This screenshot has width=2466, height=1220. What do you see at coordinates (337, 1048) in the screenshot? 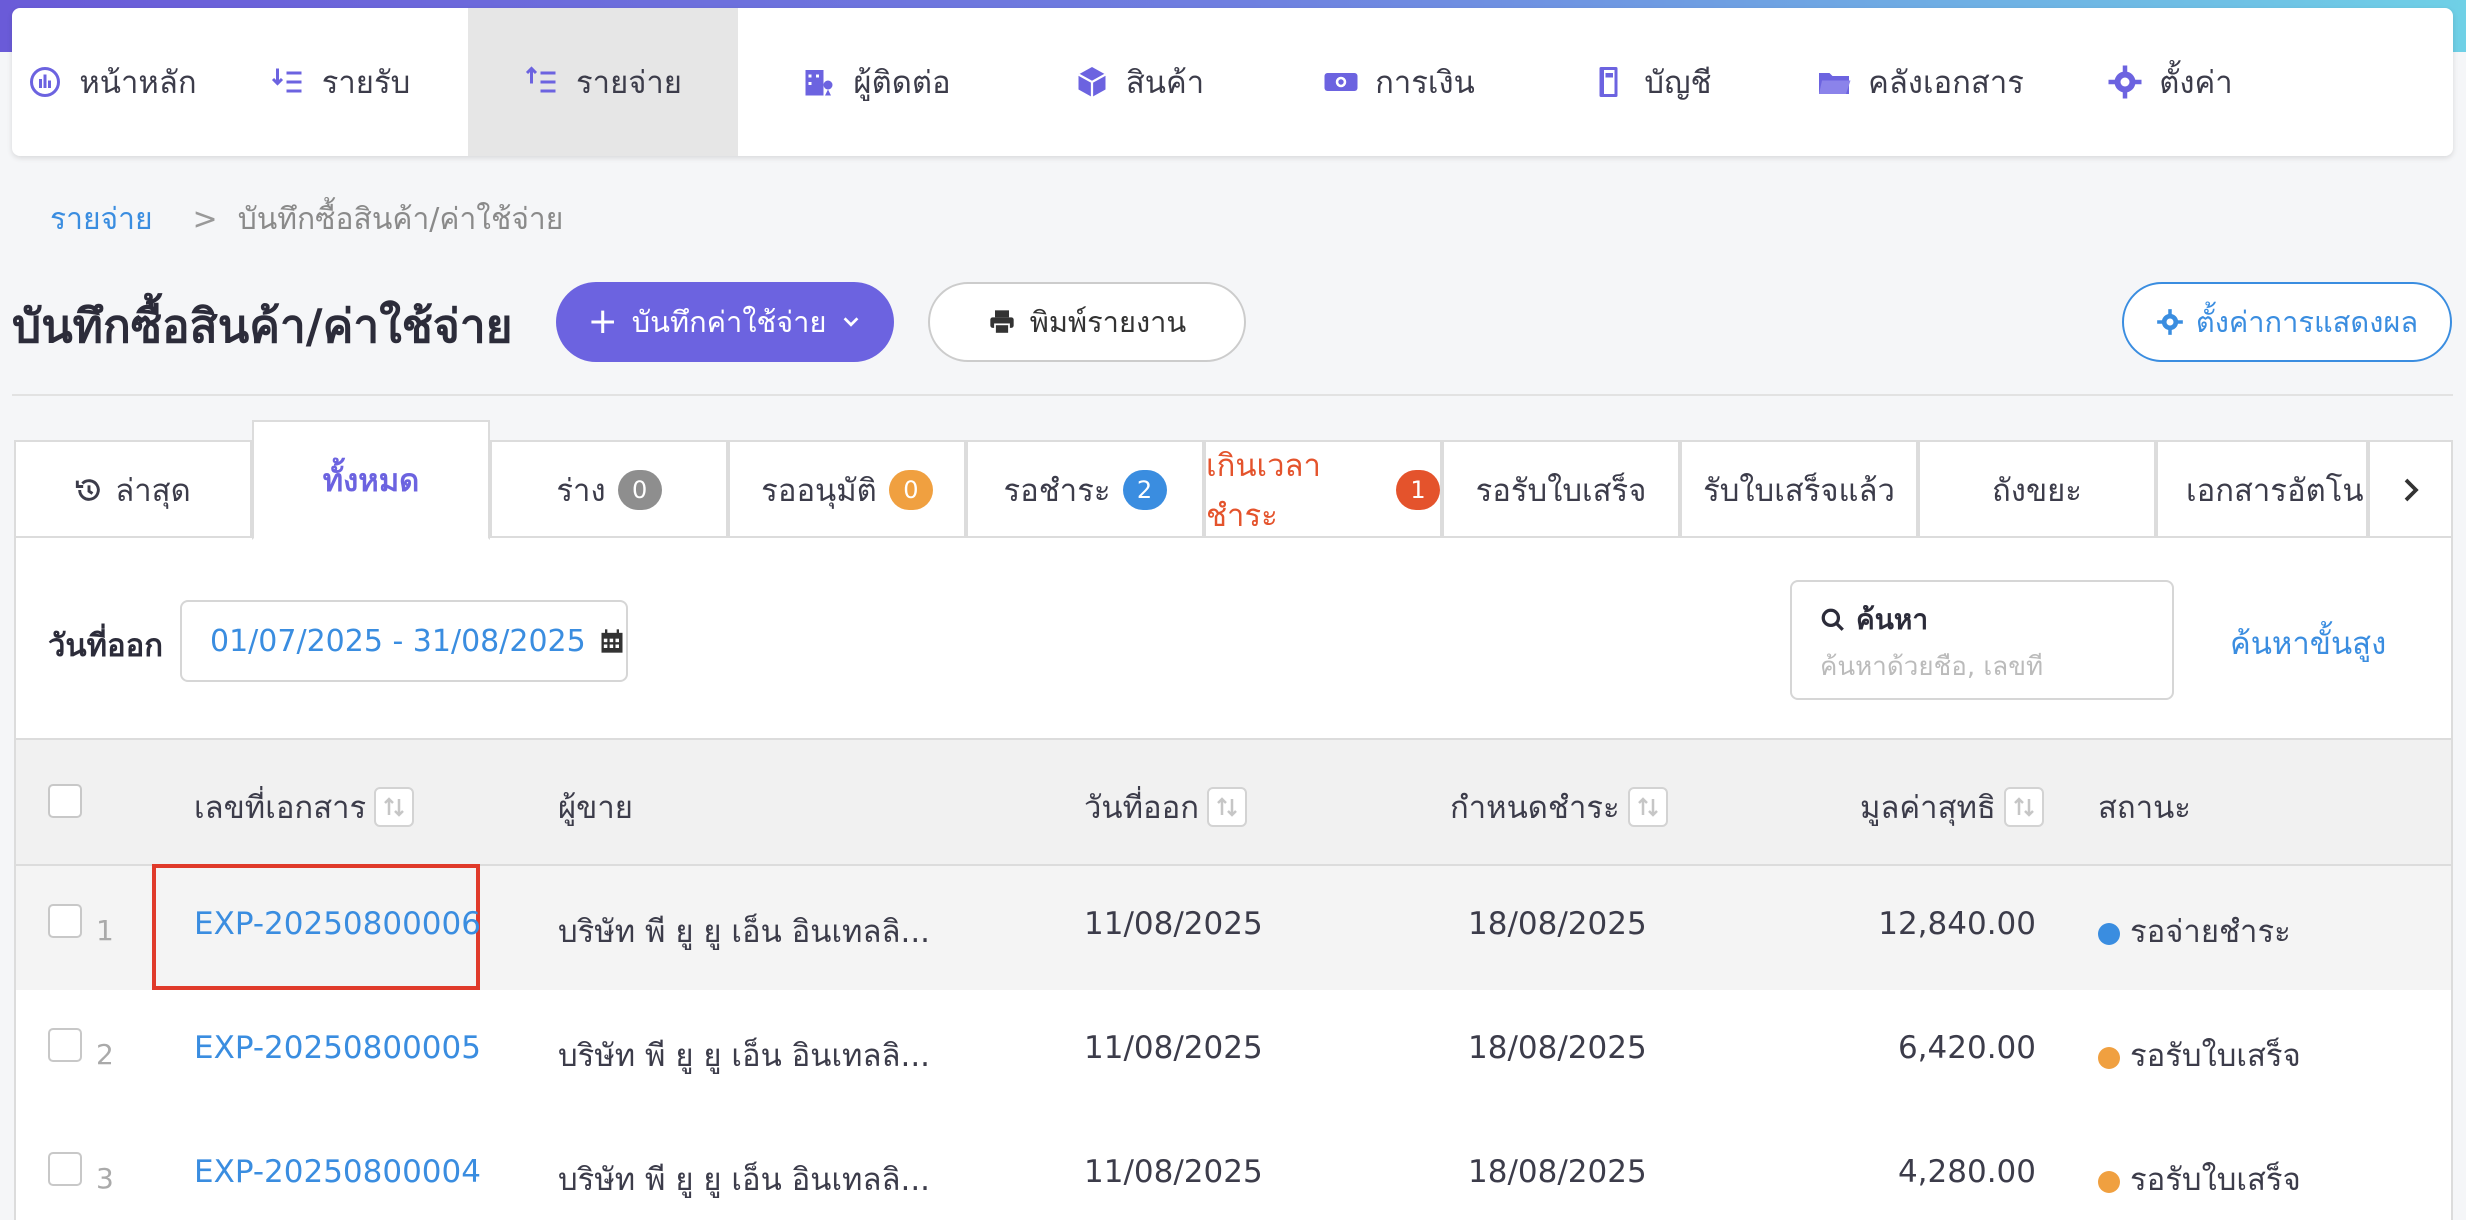
I see `doc-no-link: EXP-20250800005` at bounding box center [337, 1048].